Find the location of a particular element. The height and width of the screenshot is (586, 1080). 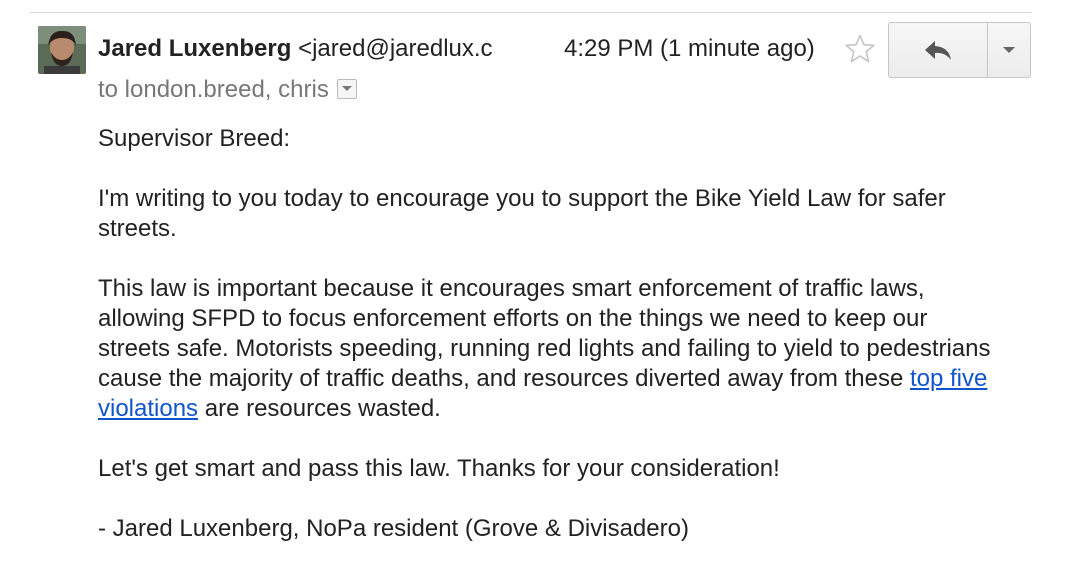

recipients-text: to london.breed, chris is located at coordinates (213, 89).